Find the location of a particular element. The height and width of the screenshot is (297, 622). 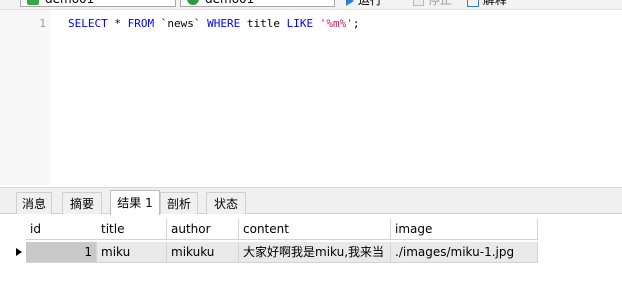

row-selector is located at coordinates (20, 252).